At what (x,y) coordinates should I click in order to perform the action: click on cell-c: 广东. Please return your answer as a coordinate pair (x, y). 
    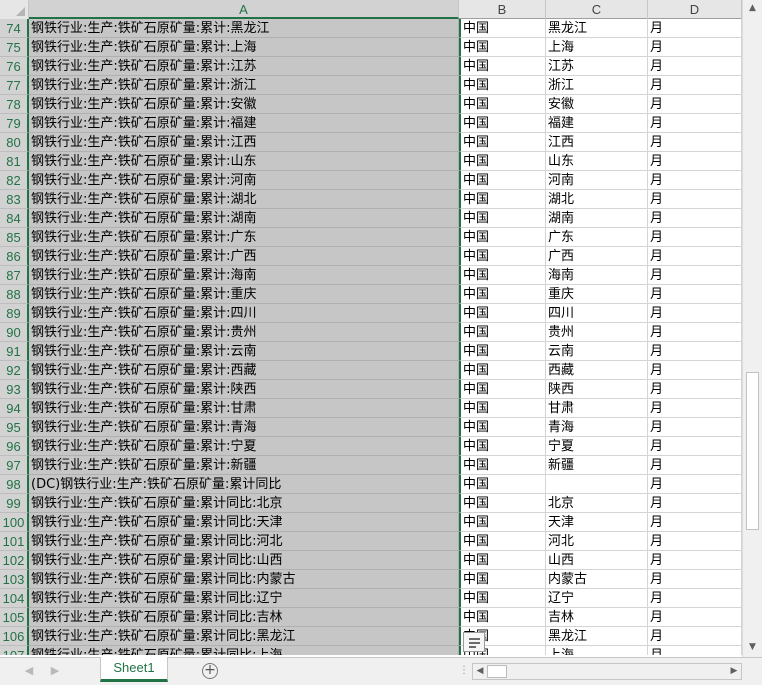
    Looking at the image, I should click on (597, 237).